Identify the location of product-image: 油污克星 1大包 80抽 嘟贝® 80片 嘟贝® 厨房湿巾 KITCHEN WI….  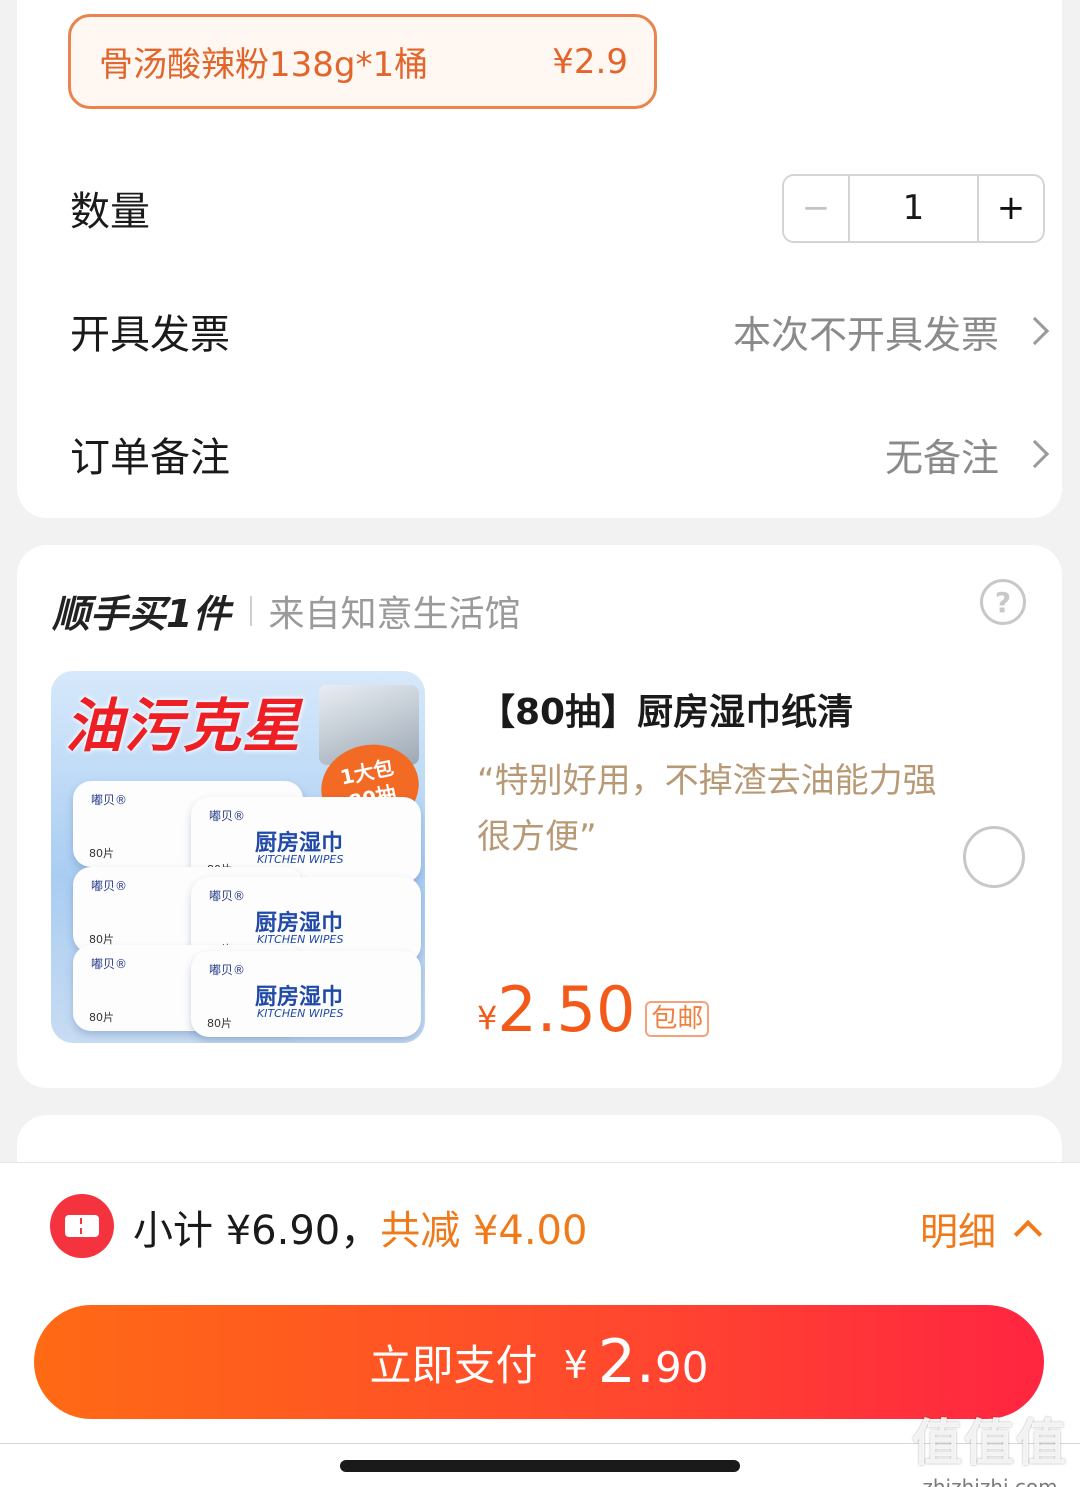
(238, 857).